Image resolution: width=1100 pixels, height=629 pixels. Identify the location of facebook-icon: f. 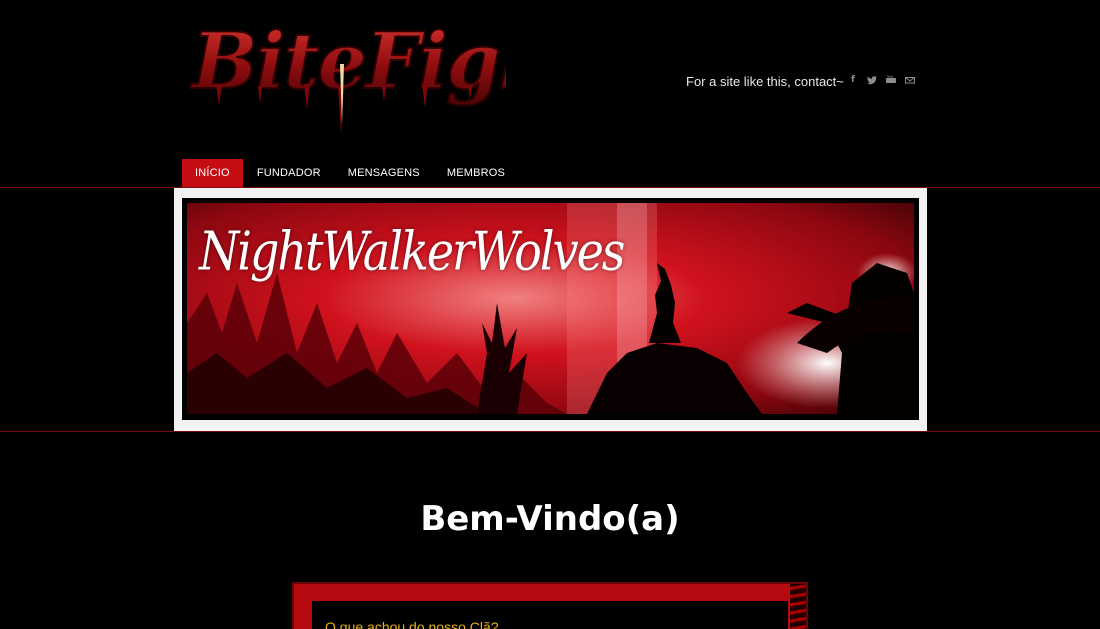
(853, 80).